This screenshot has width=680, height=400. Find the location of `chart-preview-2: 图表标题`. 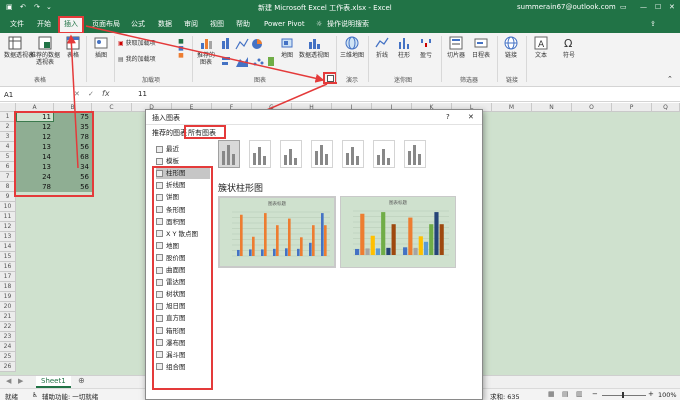

chart-preview-2: 图表标题 is located at coordinates (398, 232).